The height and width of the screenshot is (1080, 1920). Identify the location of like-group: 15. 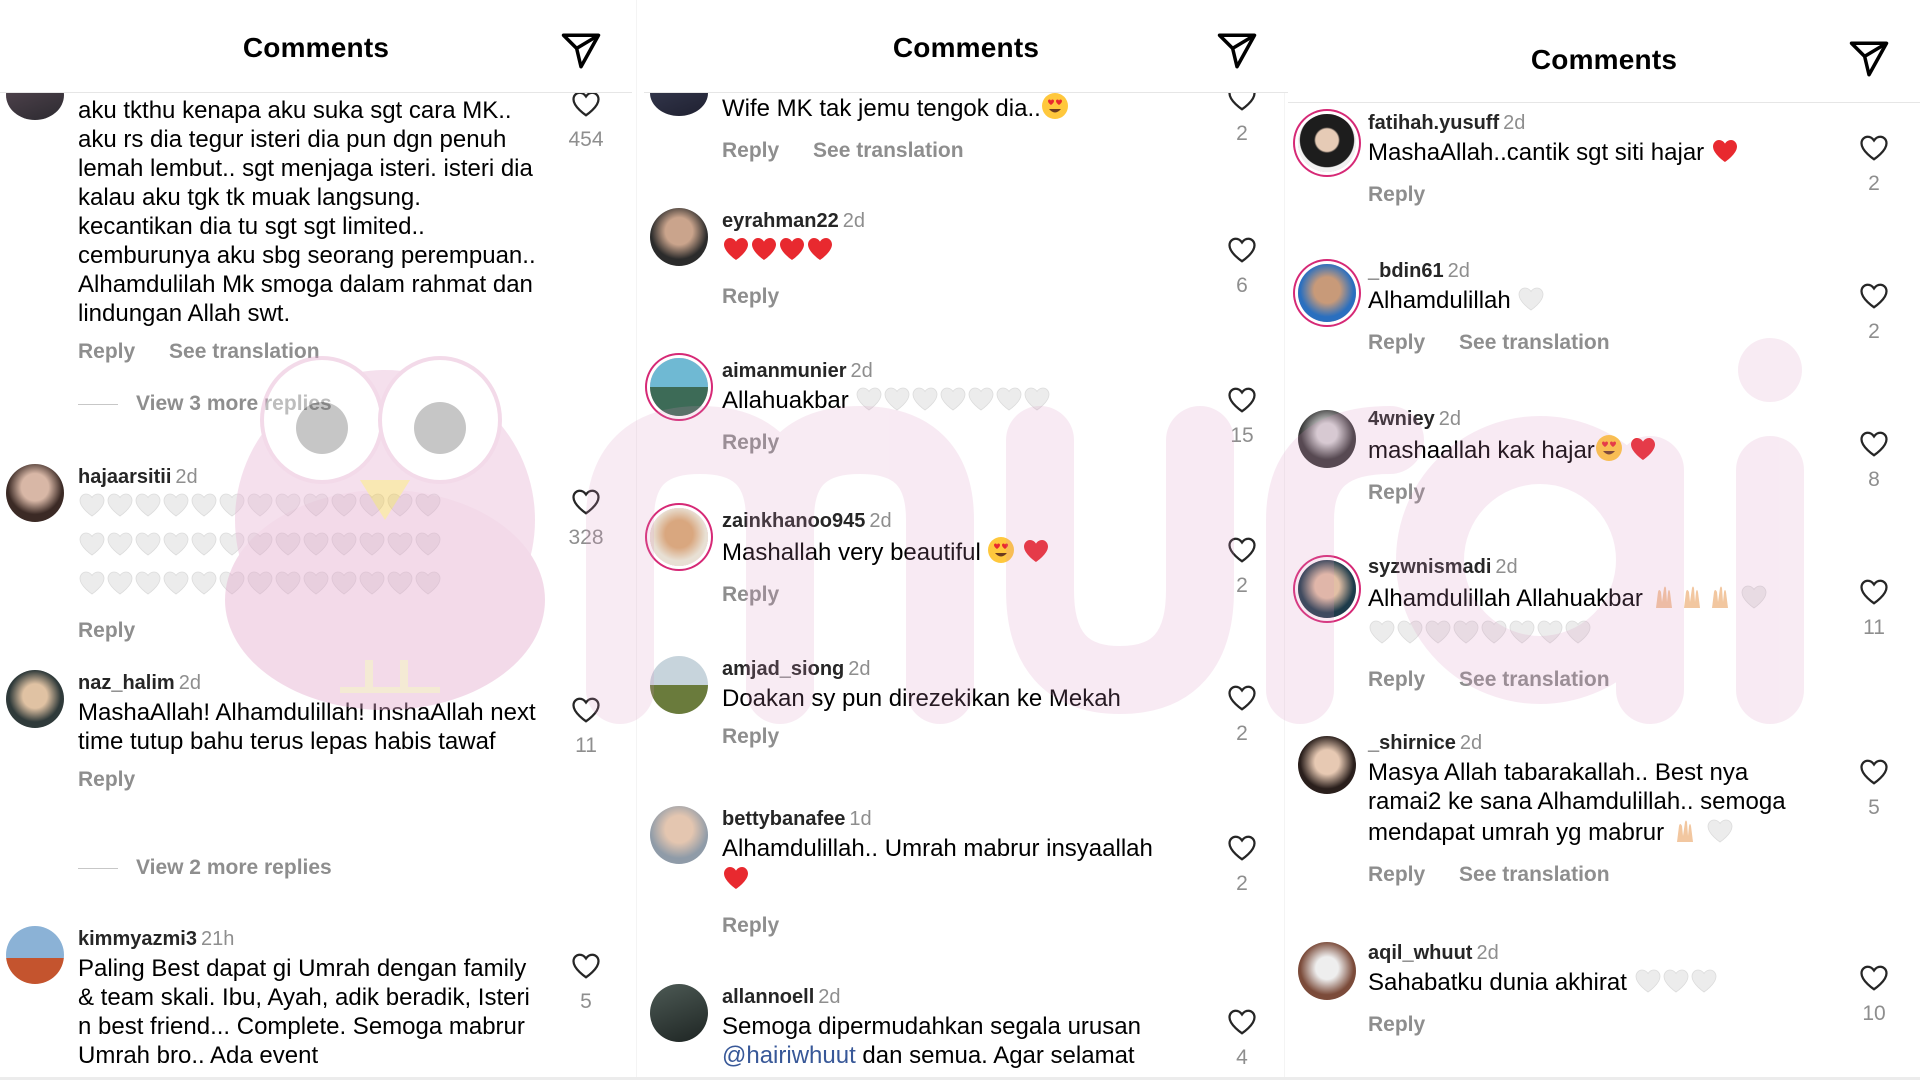
(1242, 417).